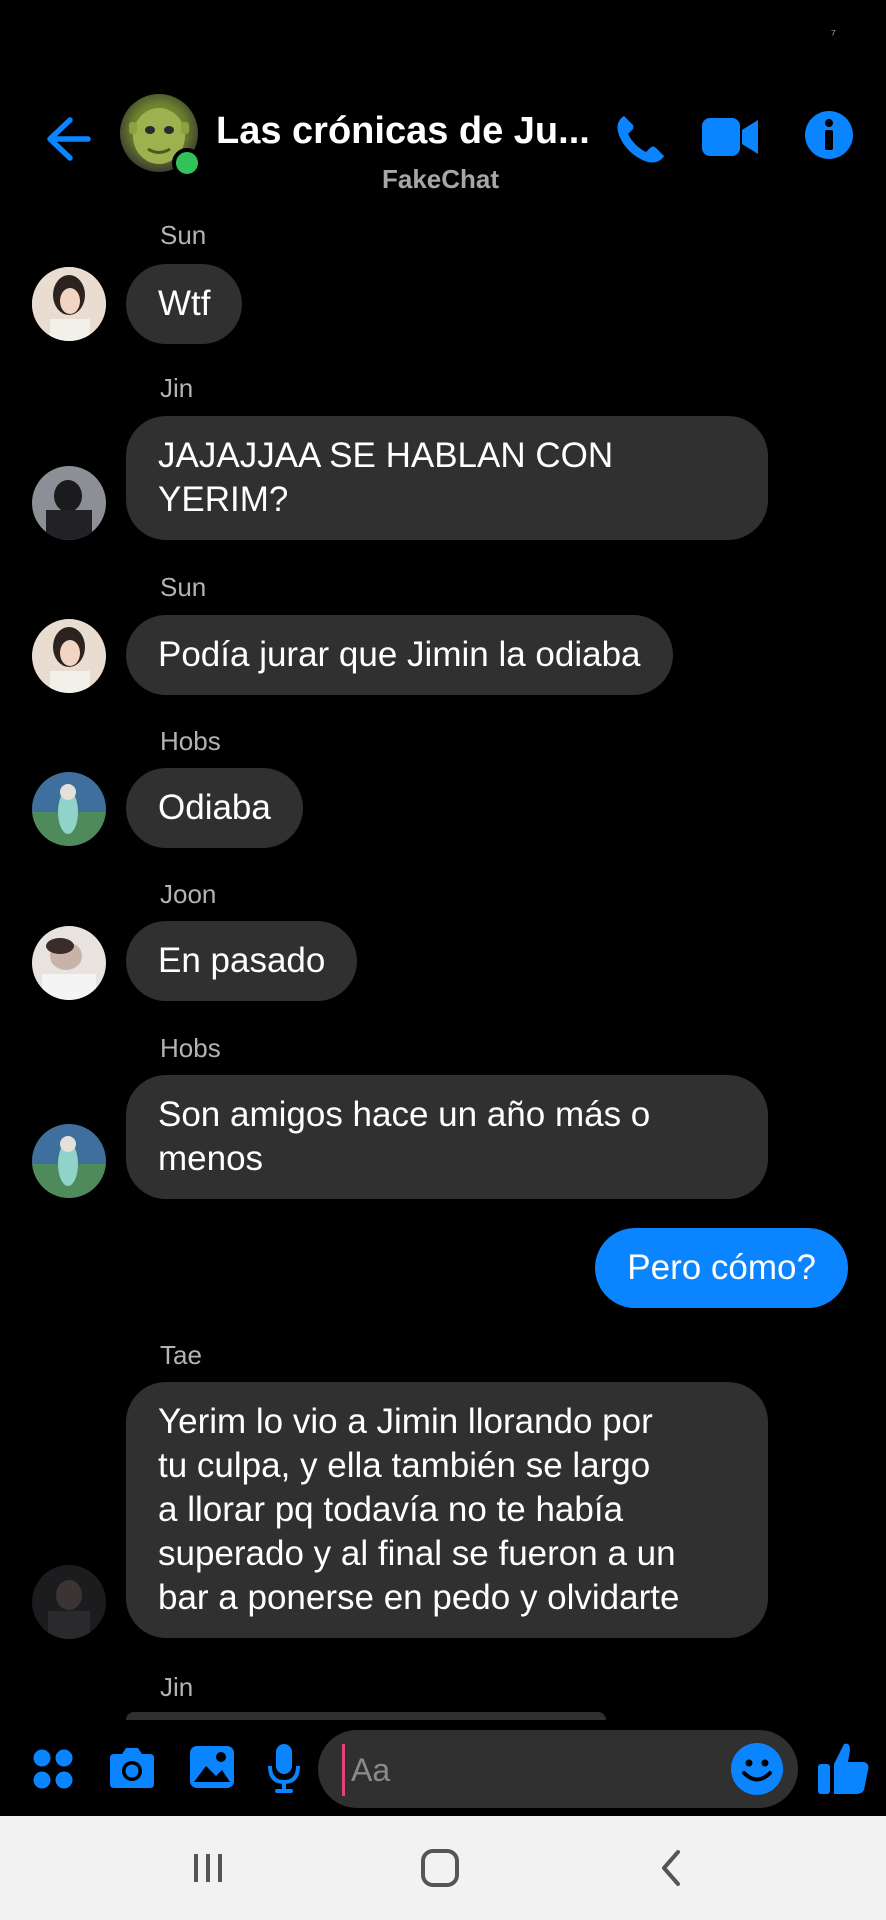 This screenshot has width=886, height=1920. What do you see at coordinates (417, 1553) in the screenshot?
I see `message-line: superado y al final se fueron a un` at bounding box center [417, 1553].